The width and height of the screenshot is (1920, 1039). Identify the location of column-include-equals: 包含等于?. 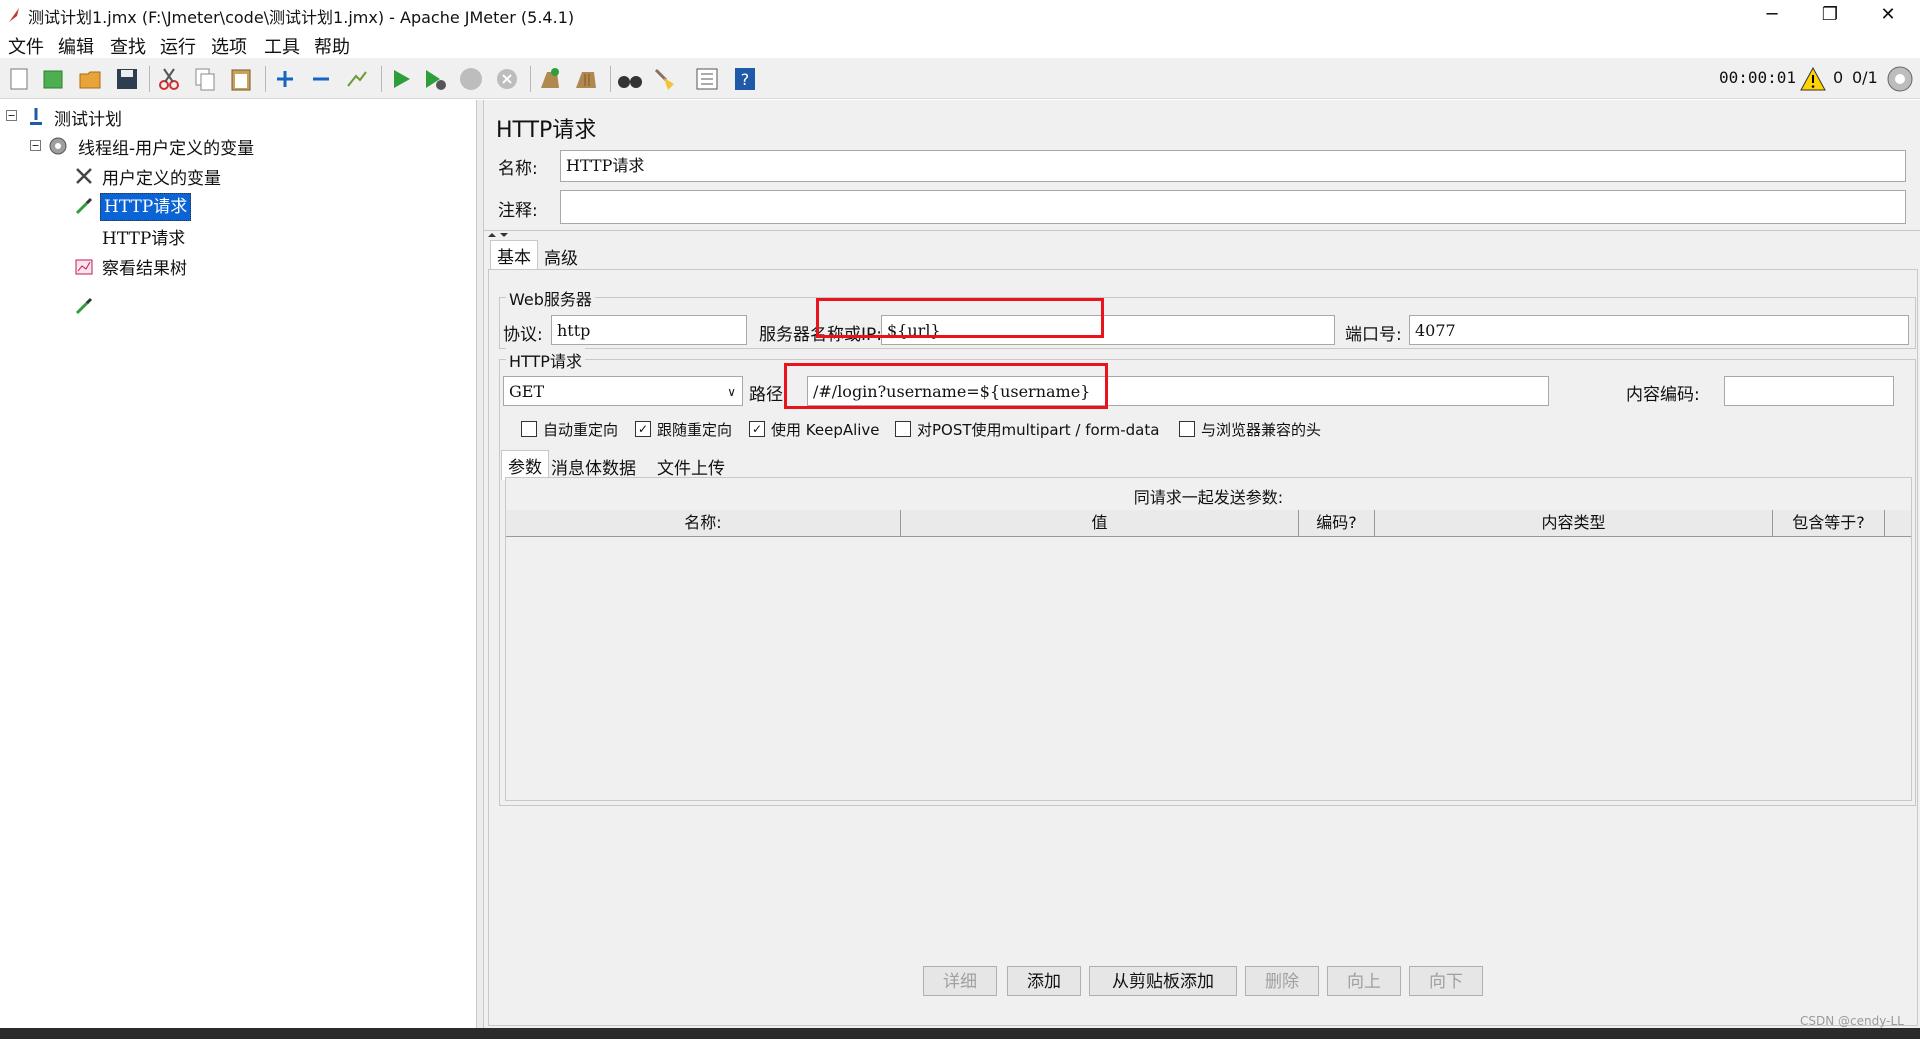
(1829, 523).